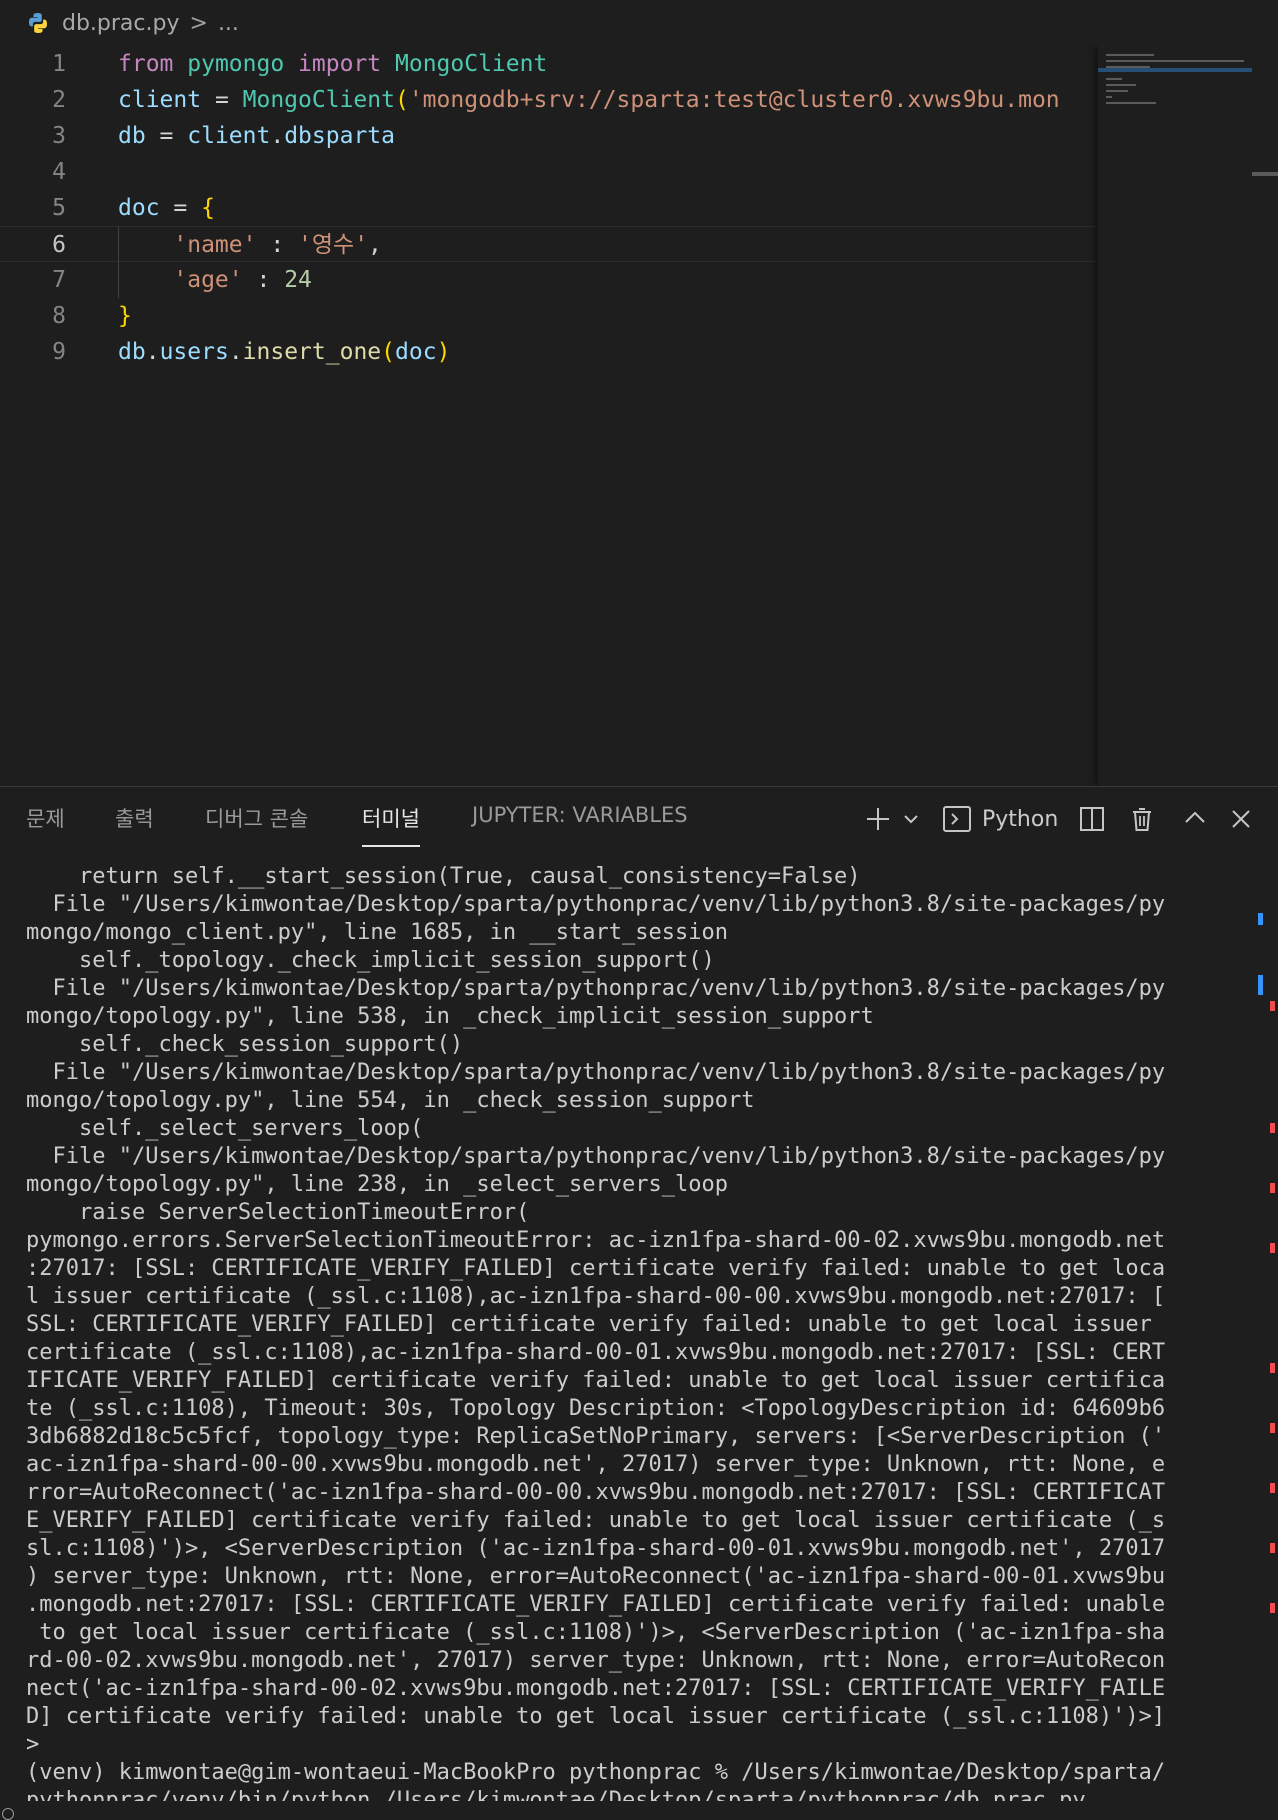  What do you see at coordinates (911, 819) in the screenshot?
I see `terminal-dropdown-button` at bounding box center [911, 819].